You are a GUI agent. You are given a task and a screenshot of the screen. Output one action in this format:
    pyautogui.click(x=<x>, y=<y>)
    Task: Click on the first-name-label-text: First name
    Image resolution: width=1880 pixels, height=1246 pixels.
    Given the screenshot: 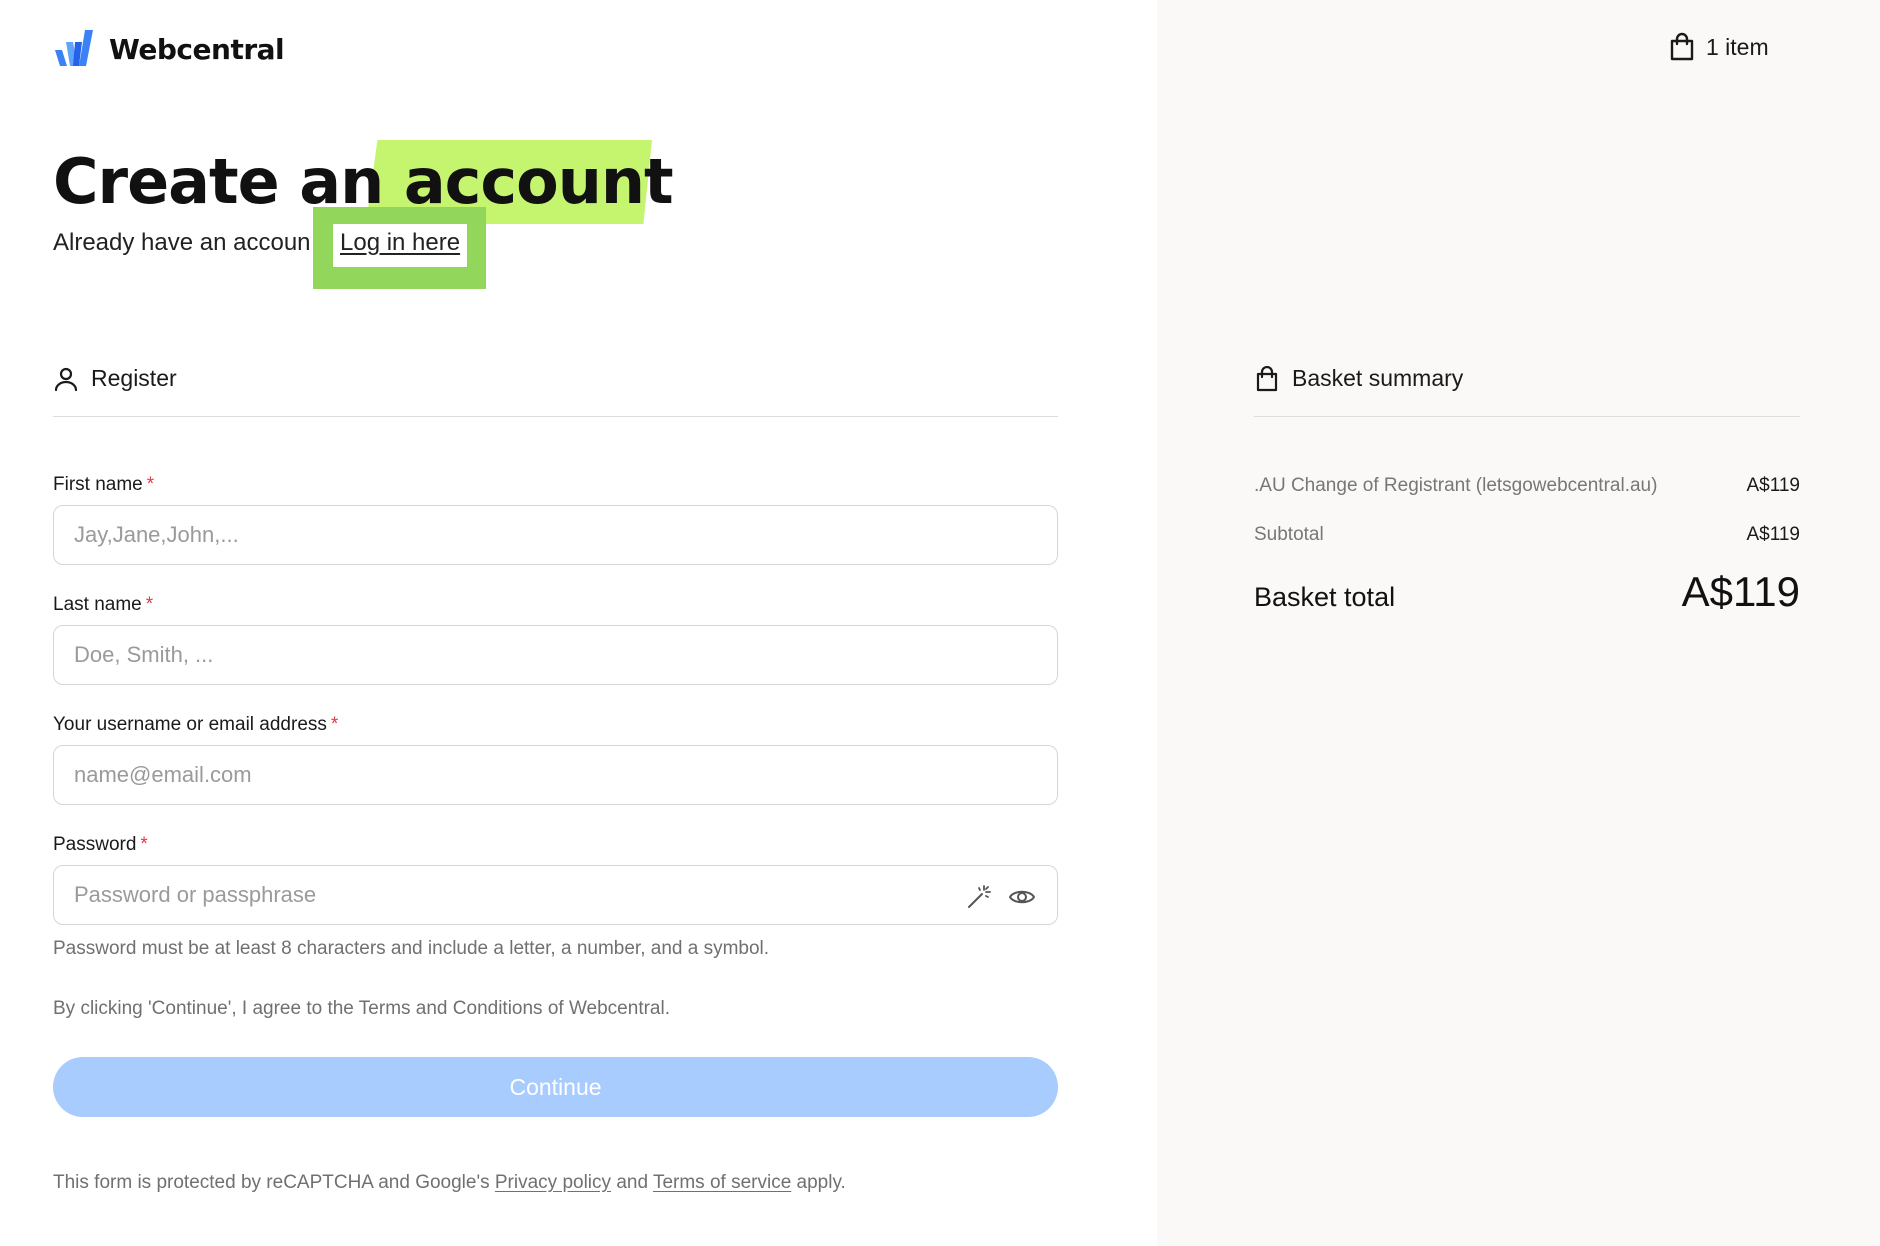 What is the action you would take?
    pyautogui.click(x=98, y=484)
    